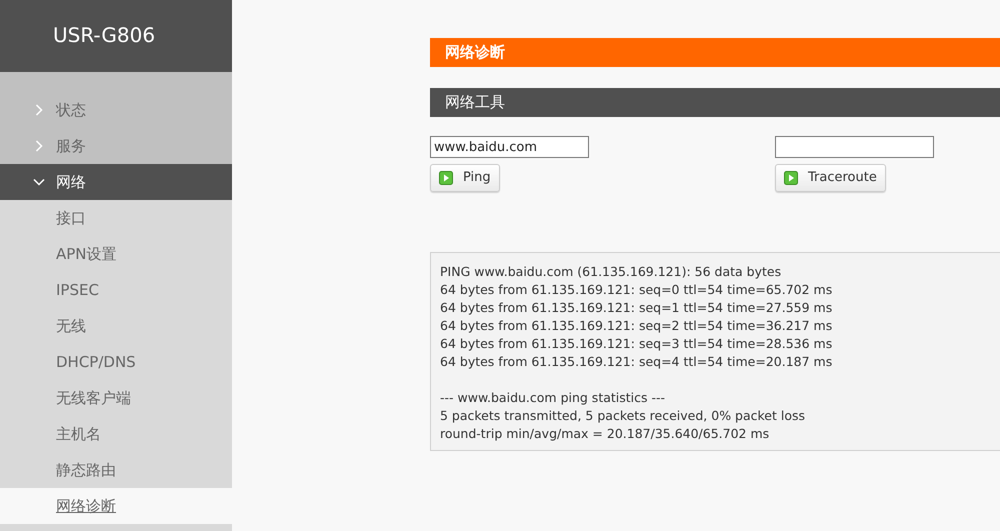 This screenshot has width=1000, height=531. I want to click on host-input-field: www.baidu.com, so click(509, 147).